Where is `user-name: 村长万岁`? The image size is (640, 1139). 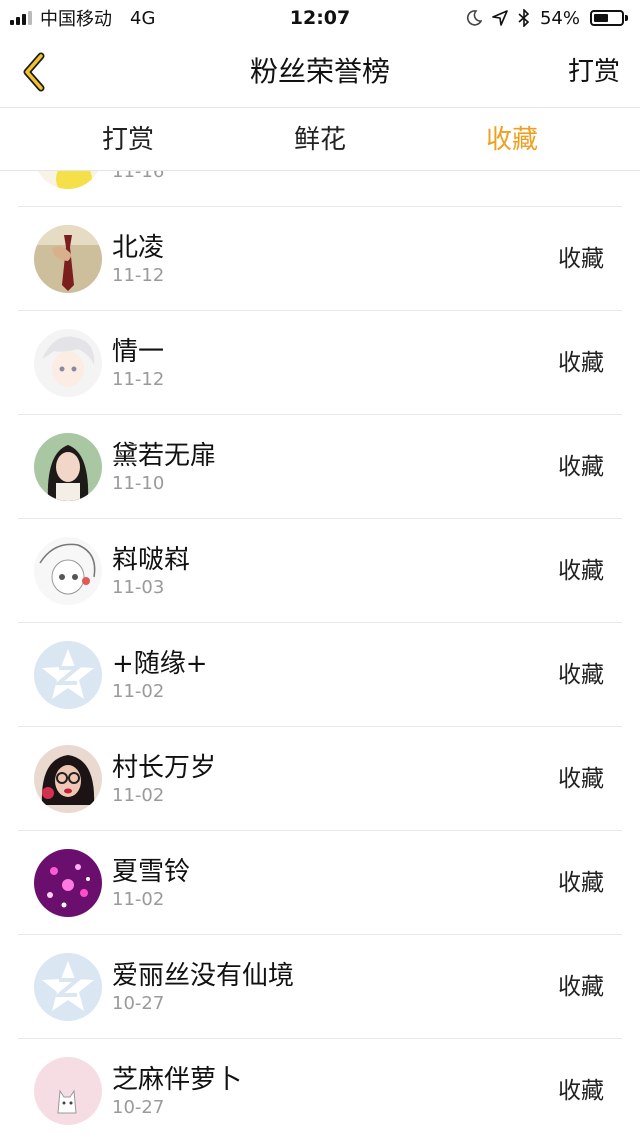
user-name: 村长万岁 is located at coordinates (164, 768).